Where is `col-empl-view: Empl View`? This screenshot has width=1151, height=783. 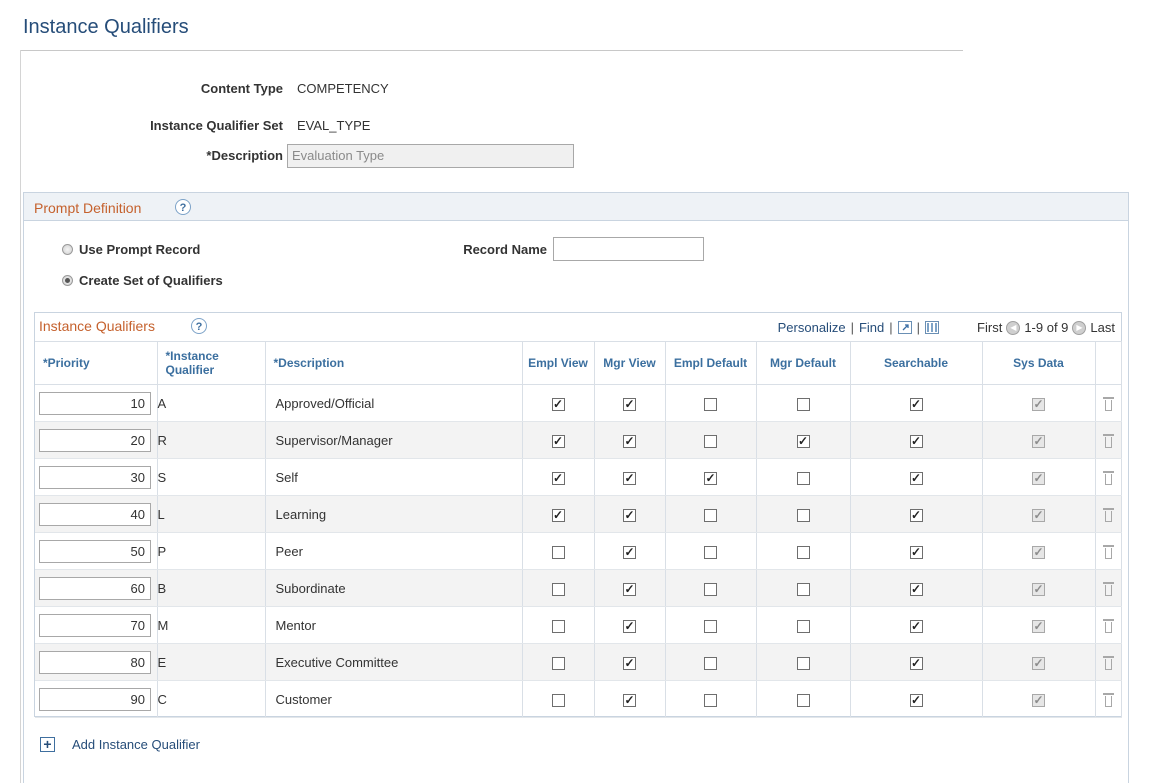
col-empl-view: Empl View is located at coordinates (558, 363).